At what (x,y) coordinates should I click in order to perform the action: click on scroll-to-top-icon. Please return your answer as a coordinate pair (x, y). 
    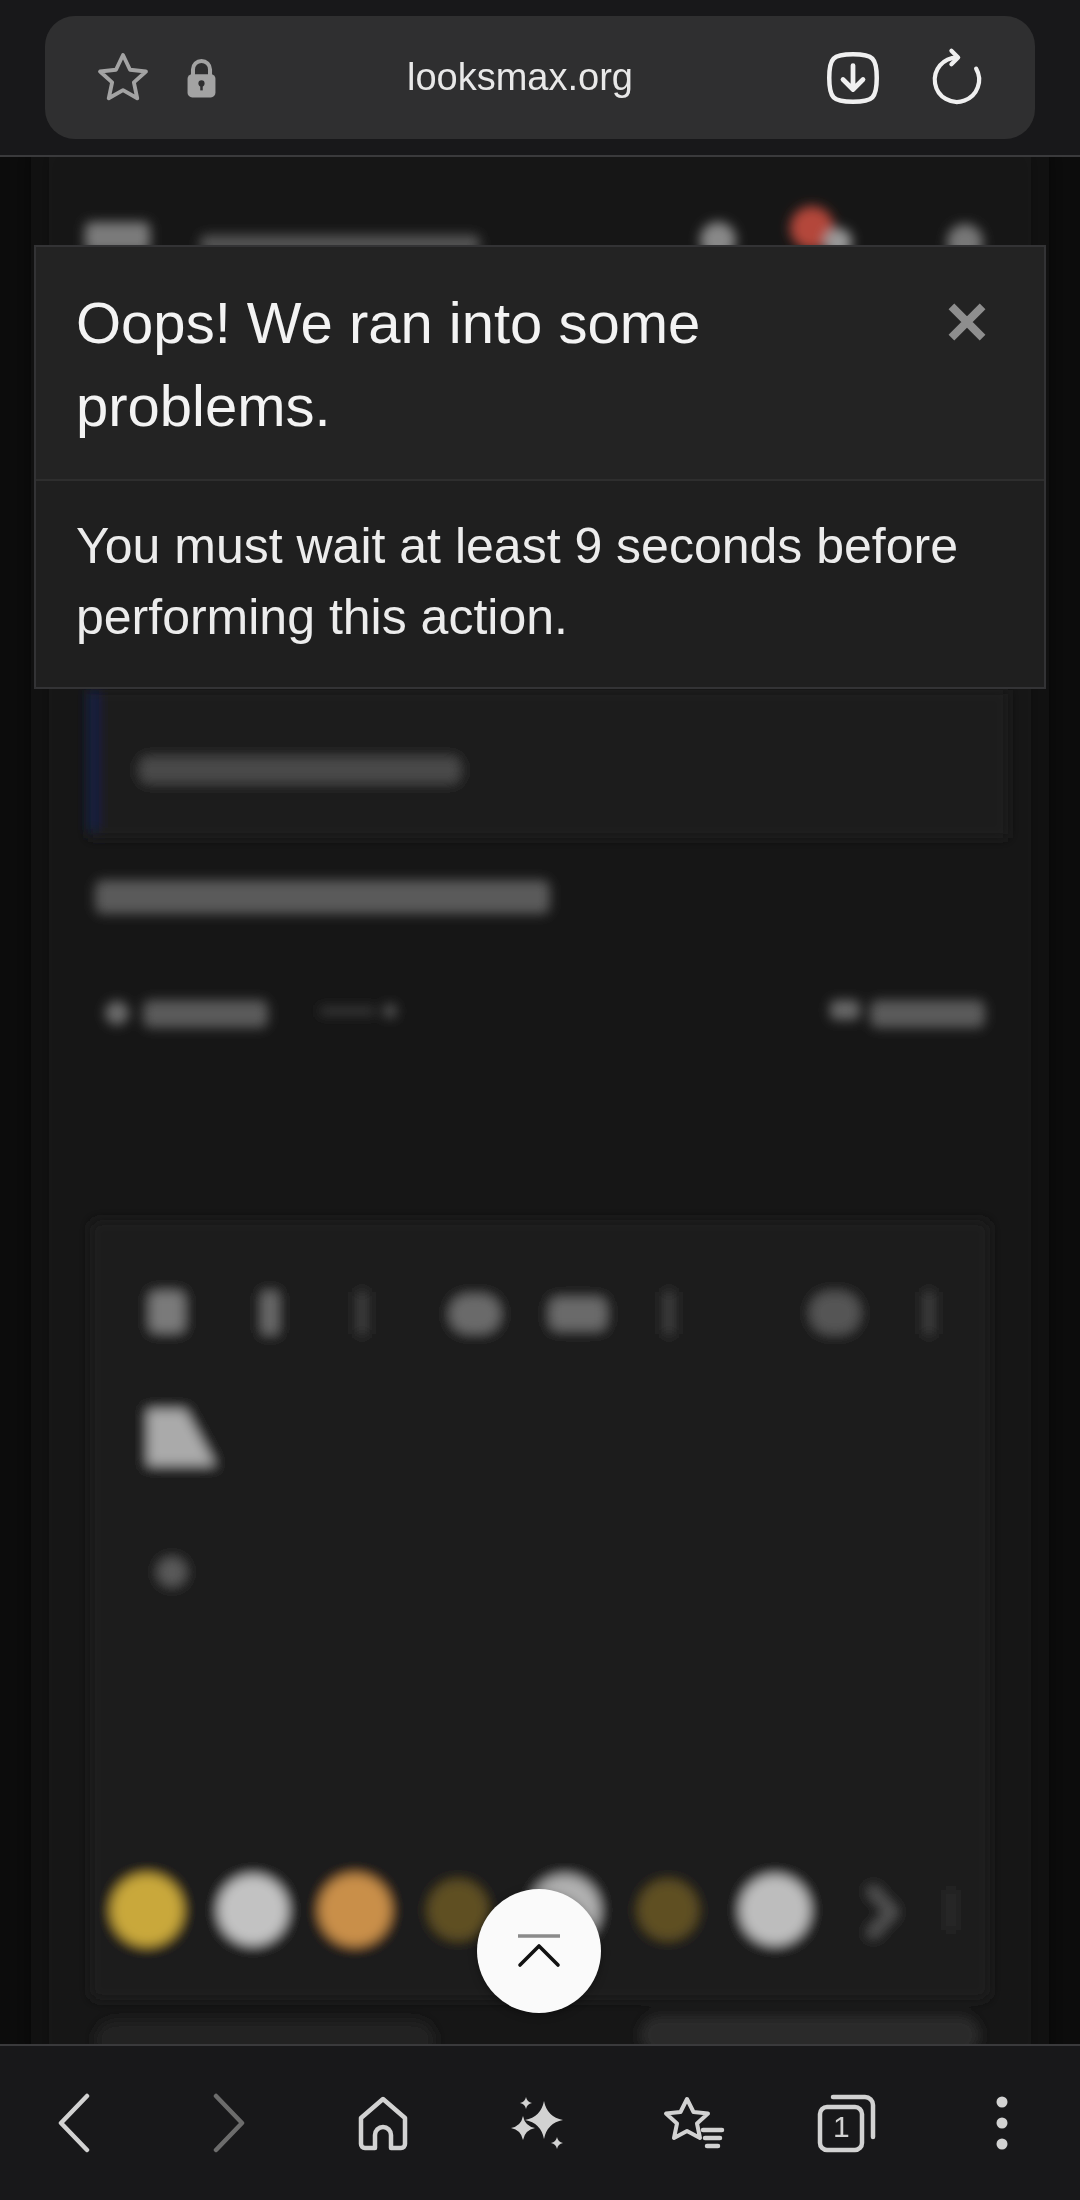
    Looking at the image, I should click on (539, 1951).